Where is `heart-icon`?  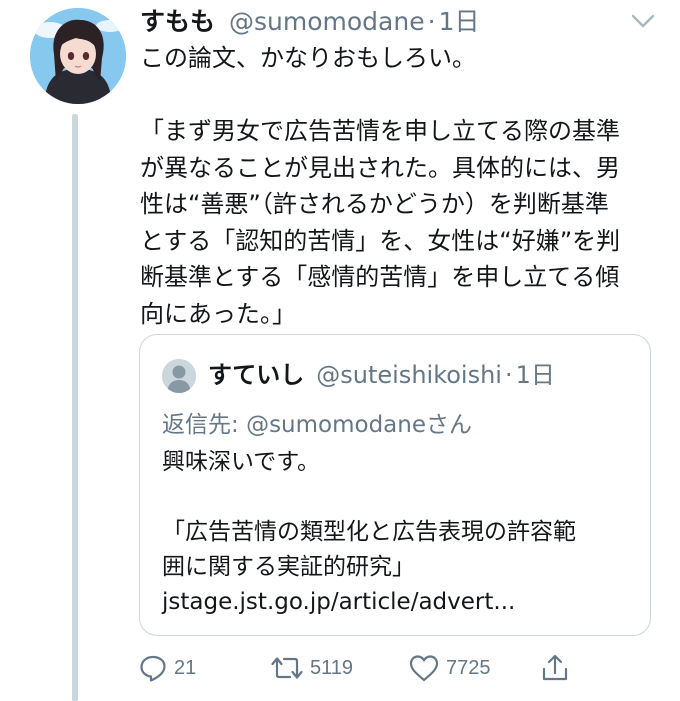
heart-icon is located at coordinates (424, 668).